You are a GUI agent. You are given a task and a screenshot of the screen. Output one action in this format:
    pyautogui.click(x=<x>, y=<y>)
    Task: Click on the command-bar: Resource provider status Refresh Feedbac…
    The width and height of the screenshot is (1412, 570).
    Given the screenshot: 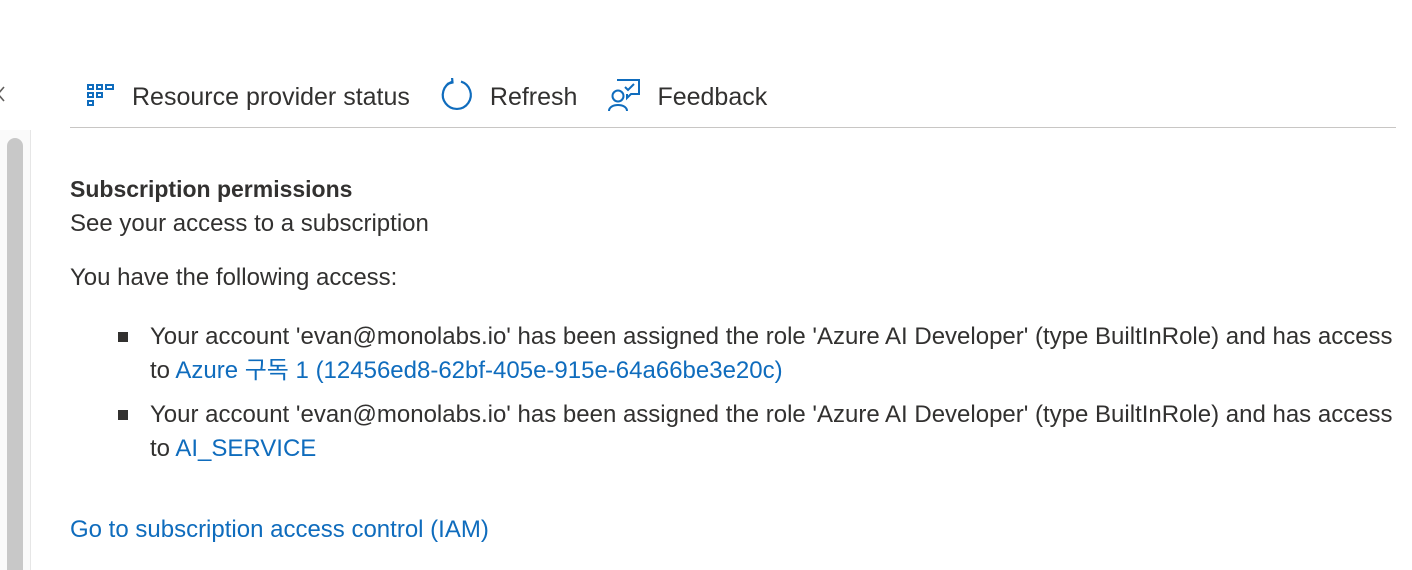 What is the action you would take?
    pyautogui.click(x=733, y=98)
    